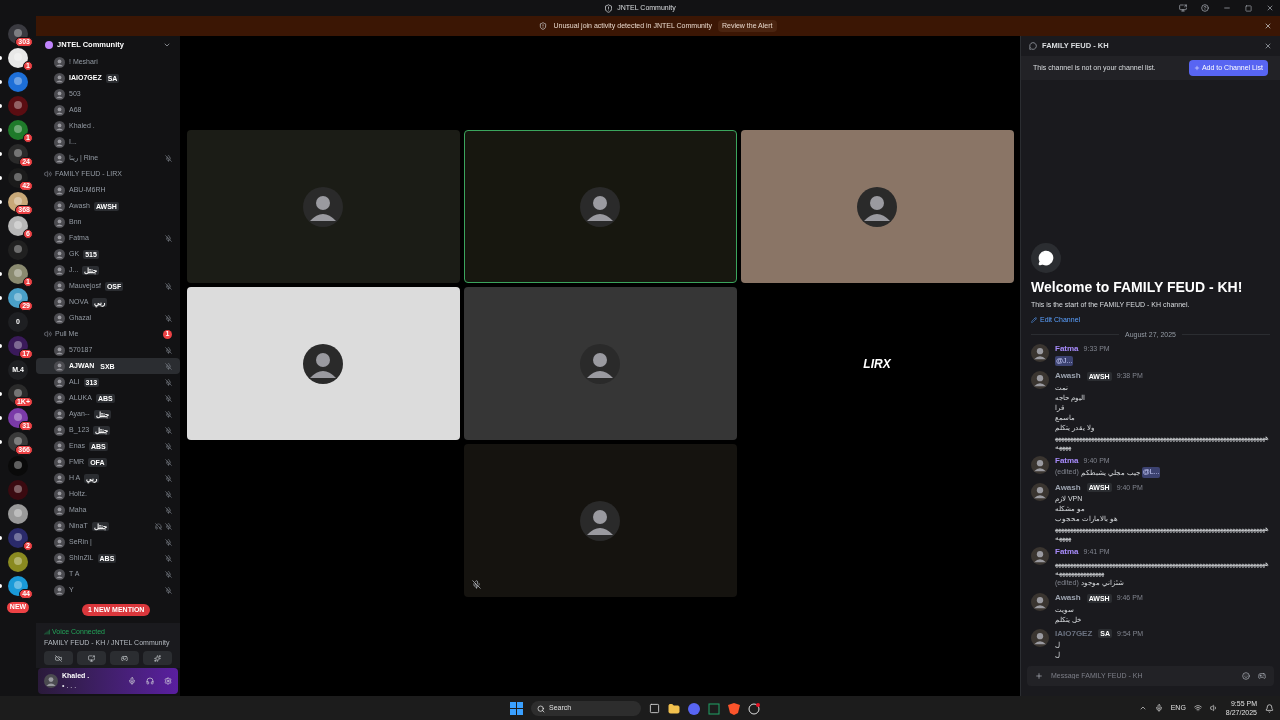 The image size is (1280, 720). I want to click on folder-icon, so click(674, 708).